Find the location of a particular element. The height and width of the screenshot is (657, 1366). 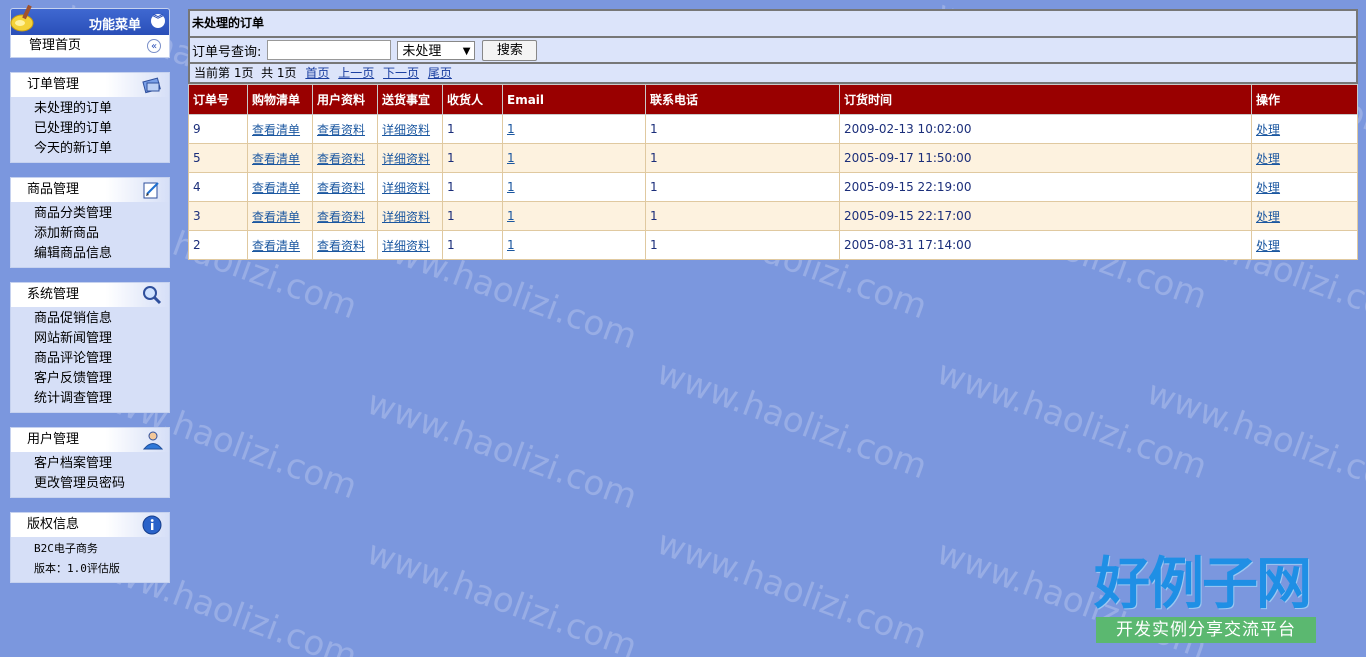

page-title: 未处理的订单 is located at coordinates (773, 23).